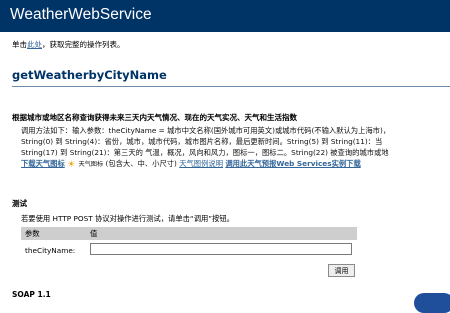 The width and height of the screenshot is (450, 313). I want to click on city-name-input, so click(221, 249).